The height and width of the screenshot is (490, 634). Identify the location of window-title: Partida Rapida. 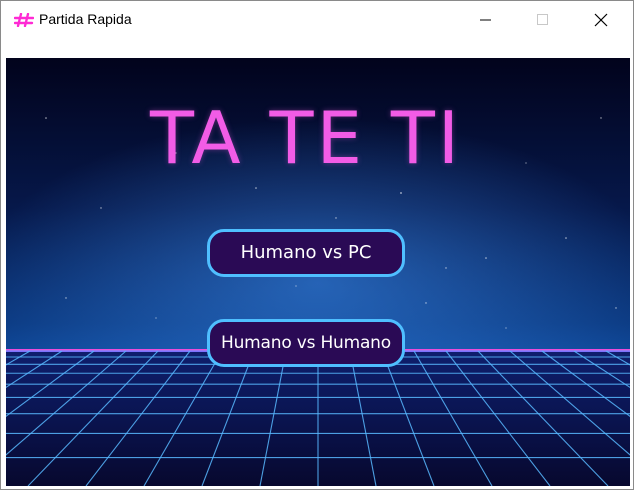
(85, 19).